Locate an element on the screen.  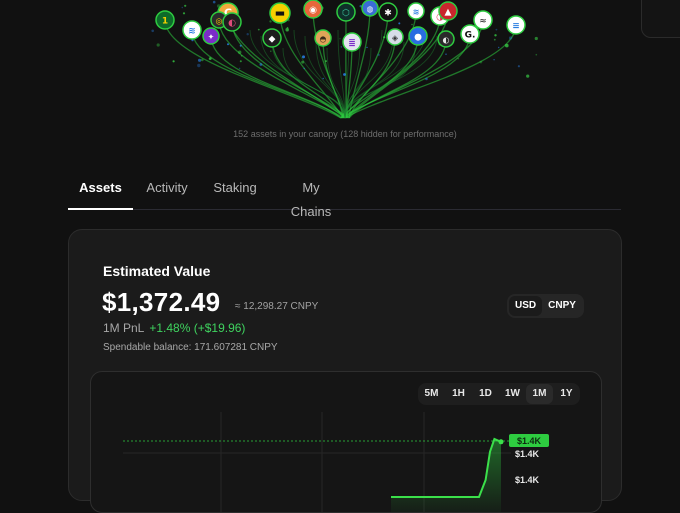
currency-toggle: USD CNPY is located at coordinates (545, 306).